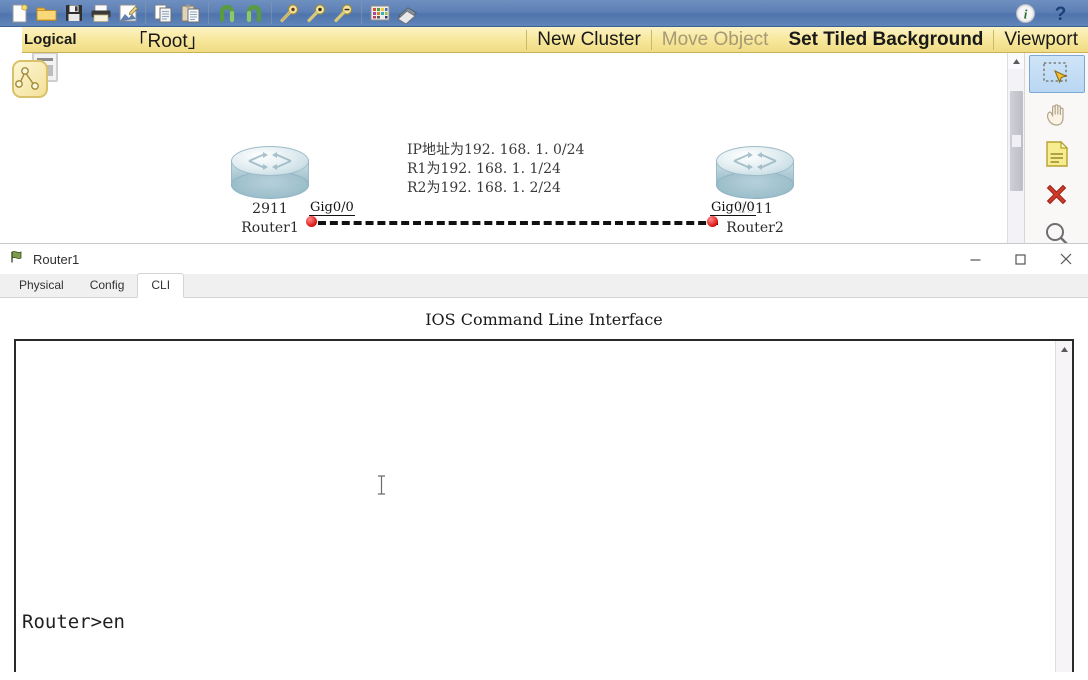  What do you see at coordinates (885, 39) in the screenshot?
I see `menu-item-set-tiled-background: Set Tiled Background` at bounding box center [885, 39].